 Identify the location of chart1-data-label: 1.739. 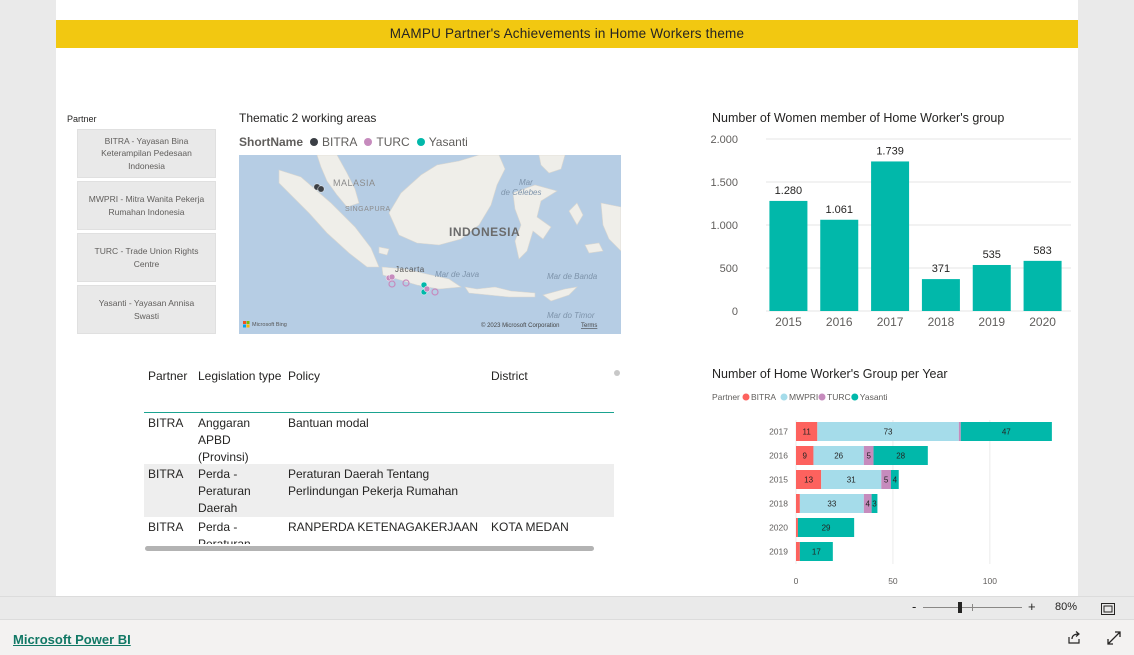
(890, 151).